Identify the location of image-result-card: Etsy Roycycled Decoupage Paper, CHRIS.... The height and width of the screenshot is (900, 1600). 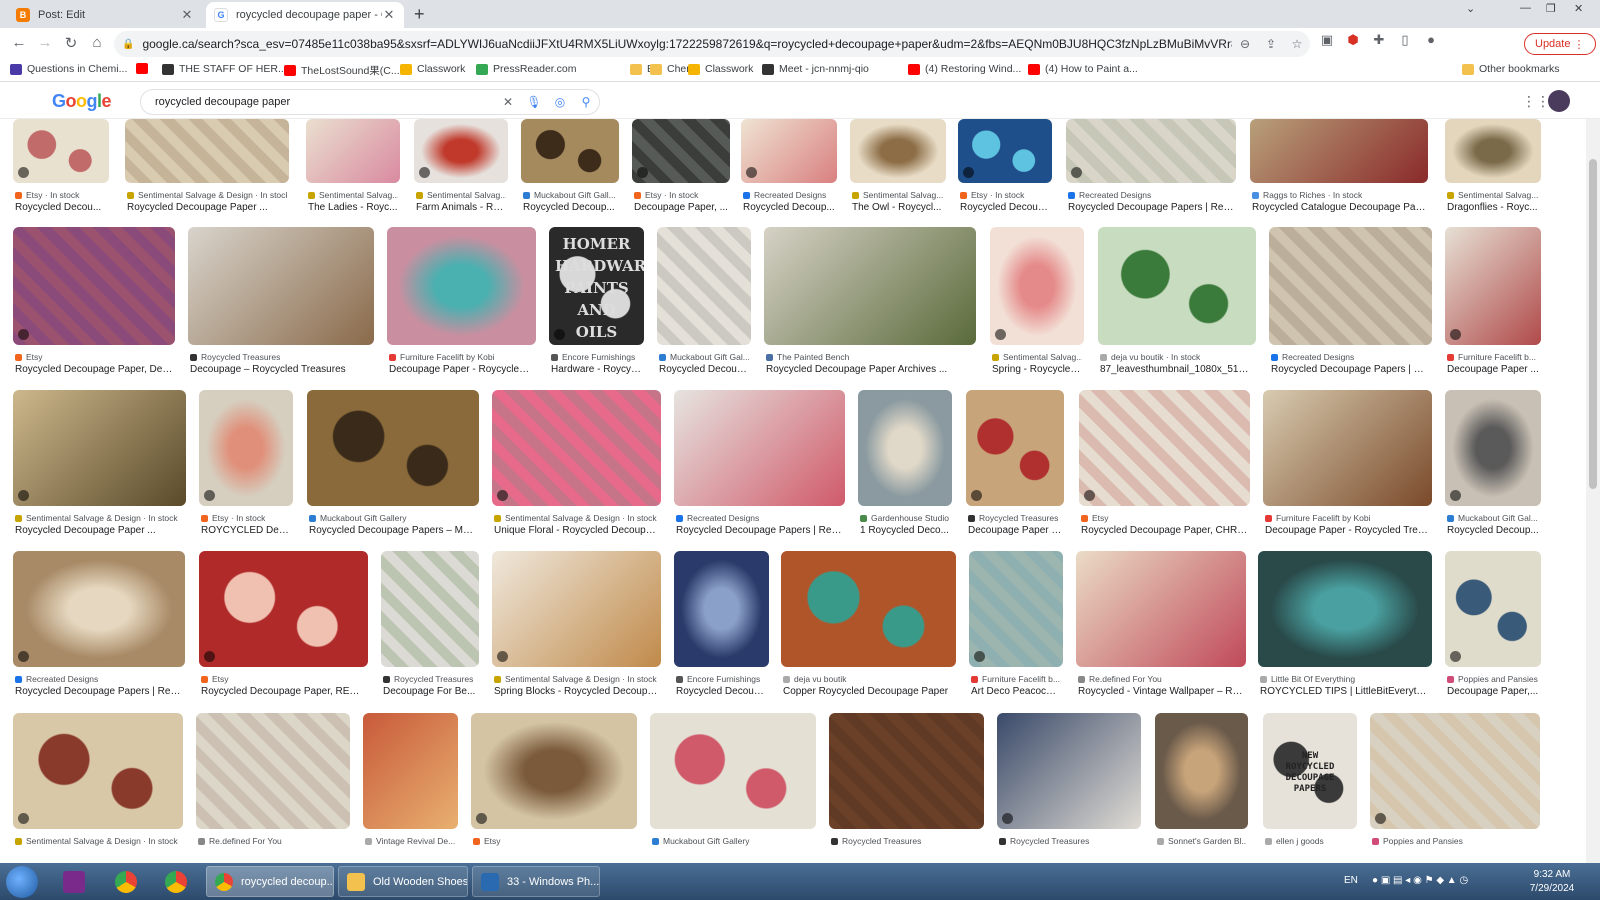
(1164, 464).